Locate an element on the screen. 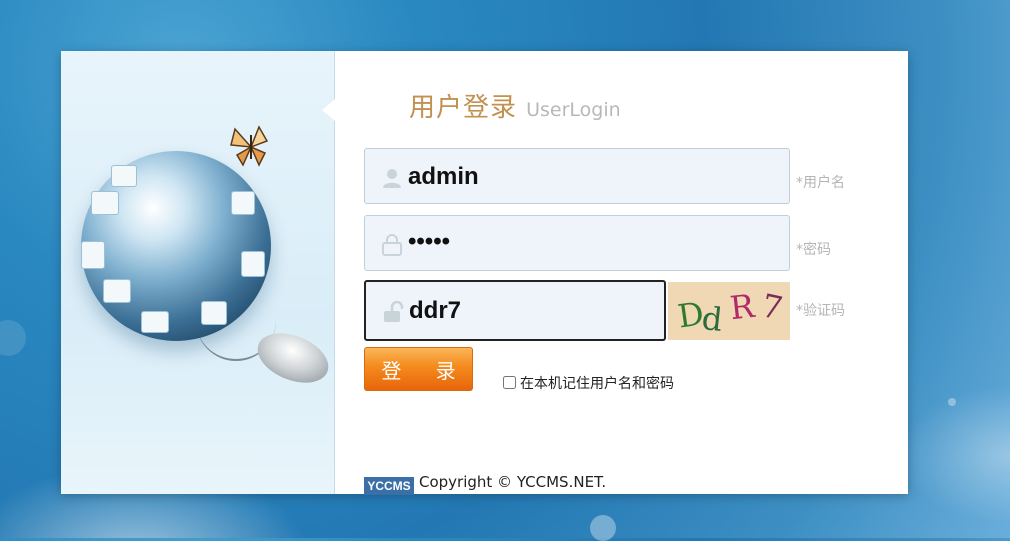  login-button: 登 录 is located at coordinates (418, 369).